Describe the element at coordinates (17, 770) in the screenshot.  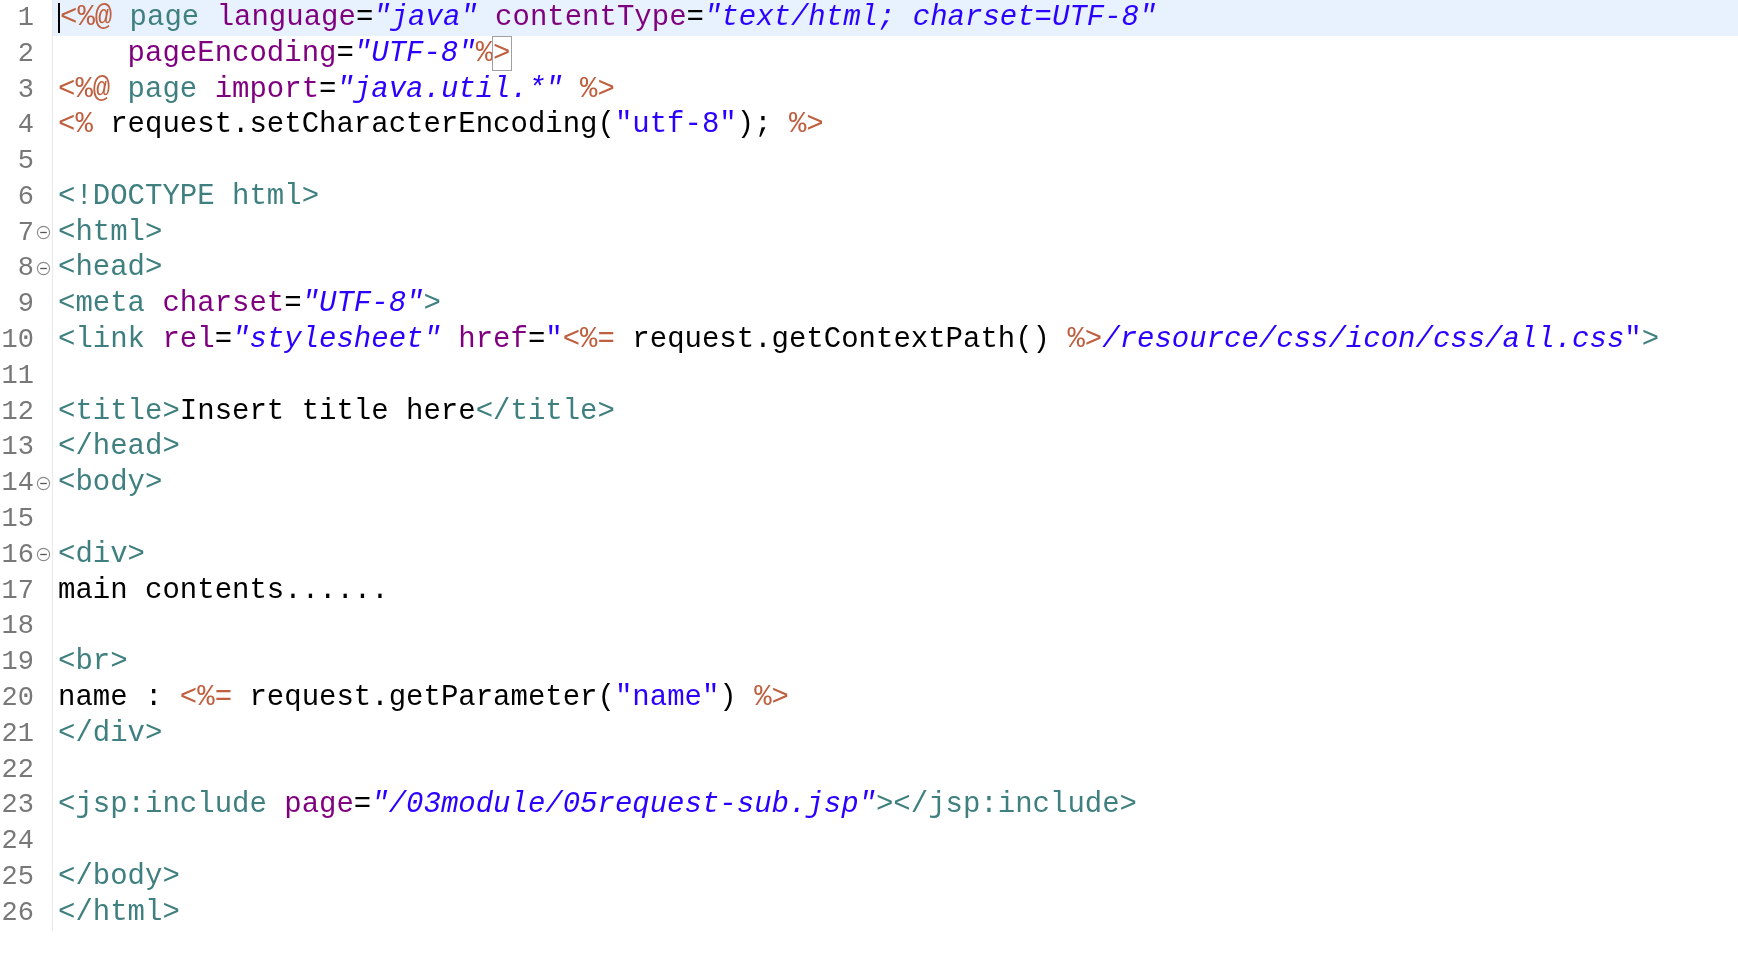
I see `line-number: 22` at that location.